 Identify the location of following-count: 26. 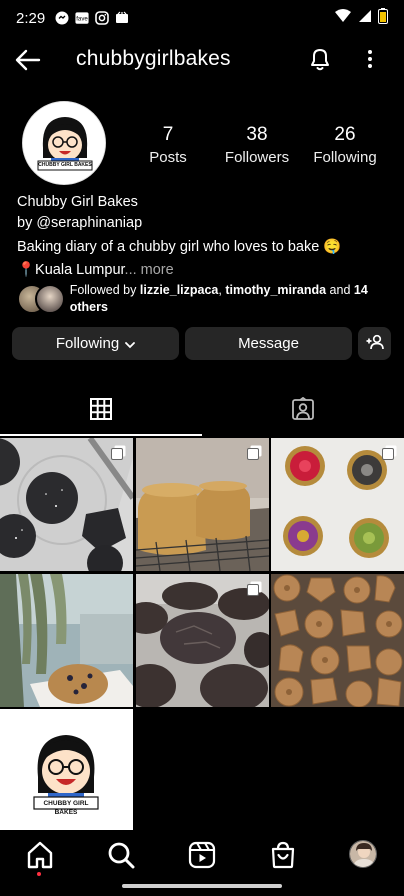
(345, 134).